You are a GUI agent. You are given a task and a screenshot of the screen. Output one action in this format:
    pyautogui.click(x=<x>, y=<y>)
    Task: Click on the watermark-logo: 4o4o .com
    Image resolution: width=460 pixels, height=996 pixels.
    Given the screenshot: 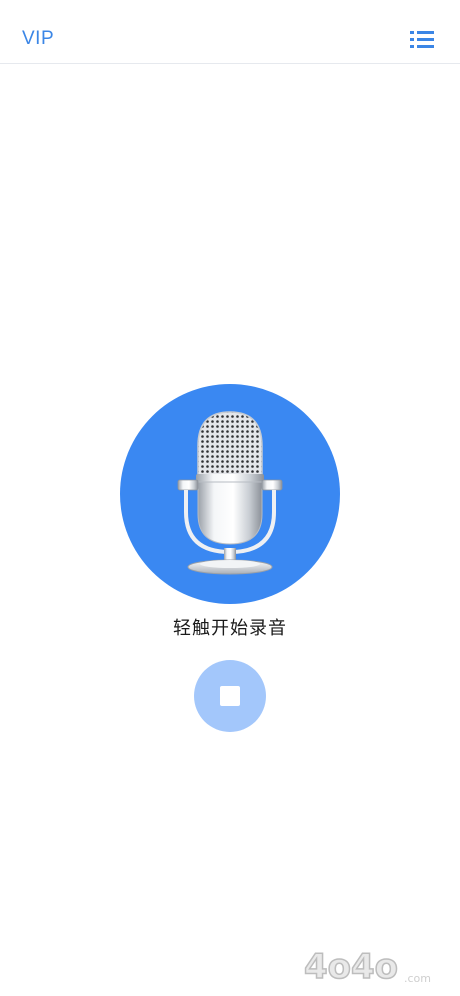 What is the action you would take?
    pyautogui.click(x=375, y=964)
    